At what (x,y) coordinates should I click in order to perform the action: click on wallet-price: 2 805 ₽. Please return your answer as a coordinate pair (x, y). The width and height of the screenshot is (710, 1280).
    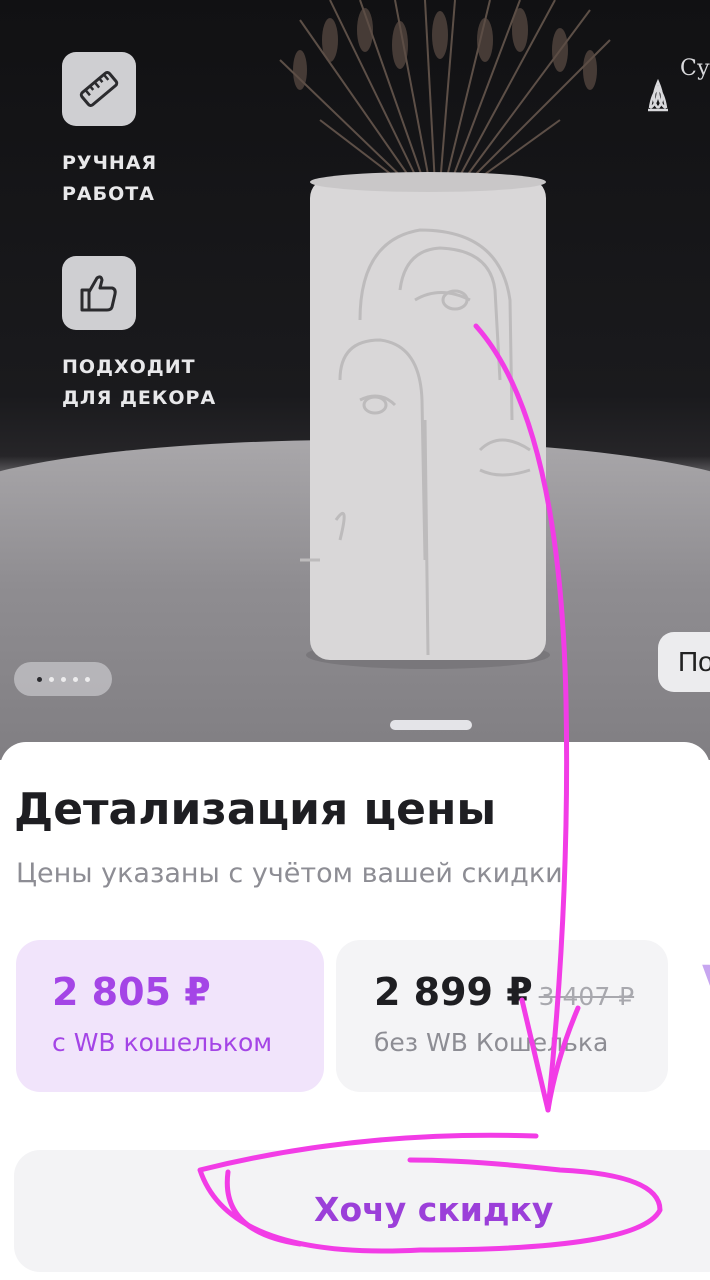
    Looking at the image, I should click on (131, 992).